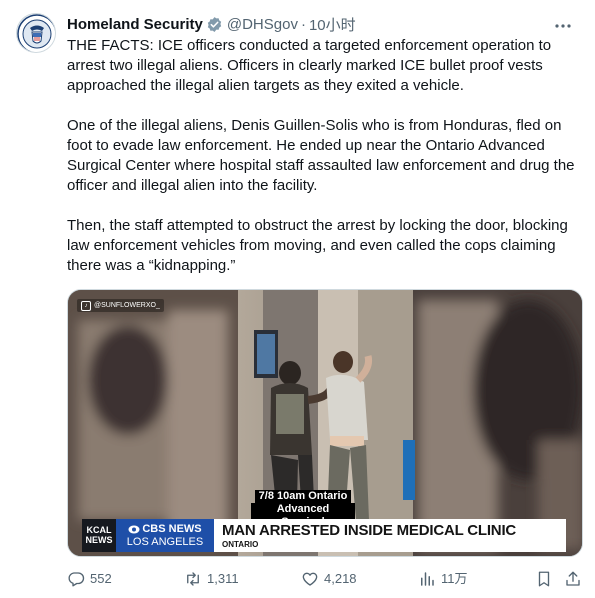 This screenshot has height=598, width=595. Describe the element at coordinates (223, 578) in the screenshot. I see `retweet-count: 1,311` at that location.